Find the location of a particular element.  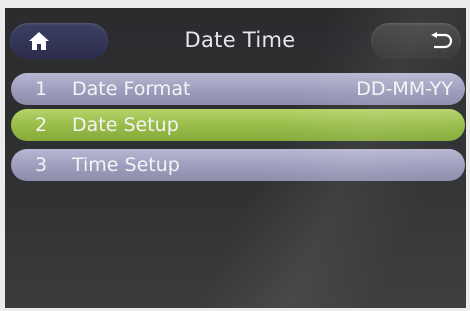

menu-item-date-format: 1 Date Format DD-MM-YY is located at coordinates (238, 89).